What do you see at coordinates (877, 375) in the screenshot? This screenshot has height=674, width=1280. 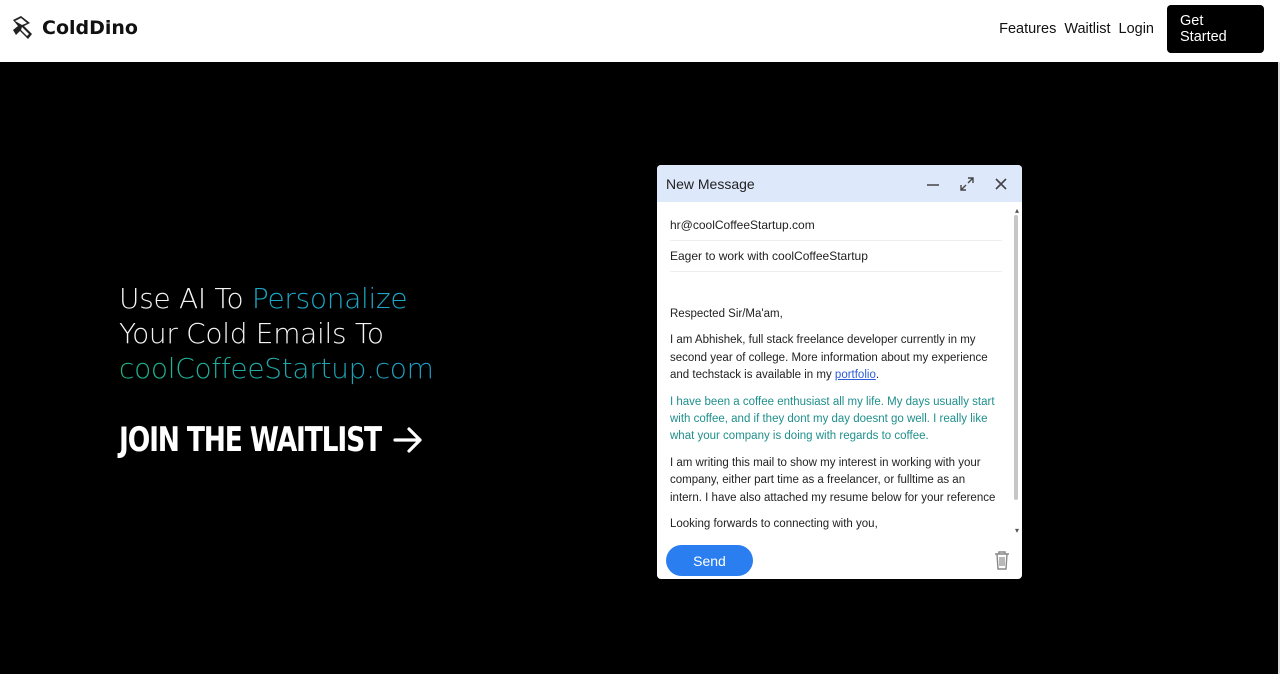 I see `message-paragraph-1-end: .` at bounding box center [877, 375].